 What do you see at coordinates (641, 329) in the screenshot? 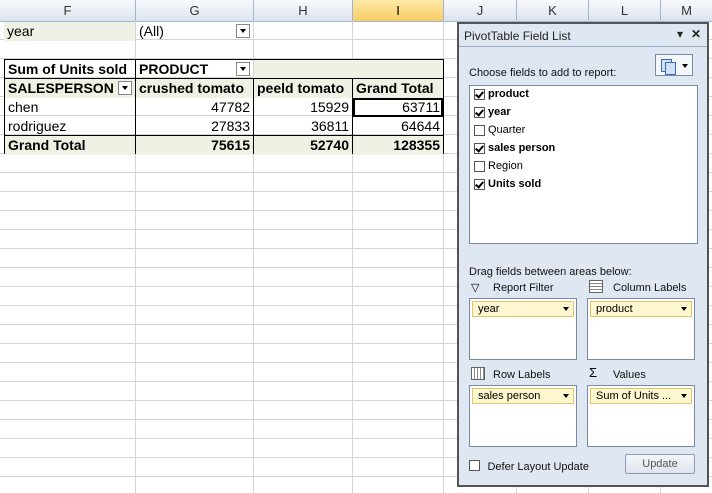
I see `column-labels-area: product` at bounding box center [641, 329].